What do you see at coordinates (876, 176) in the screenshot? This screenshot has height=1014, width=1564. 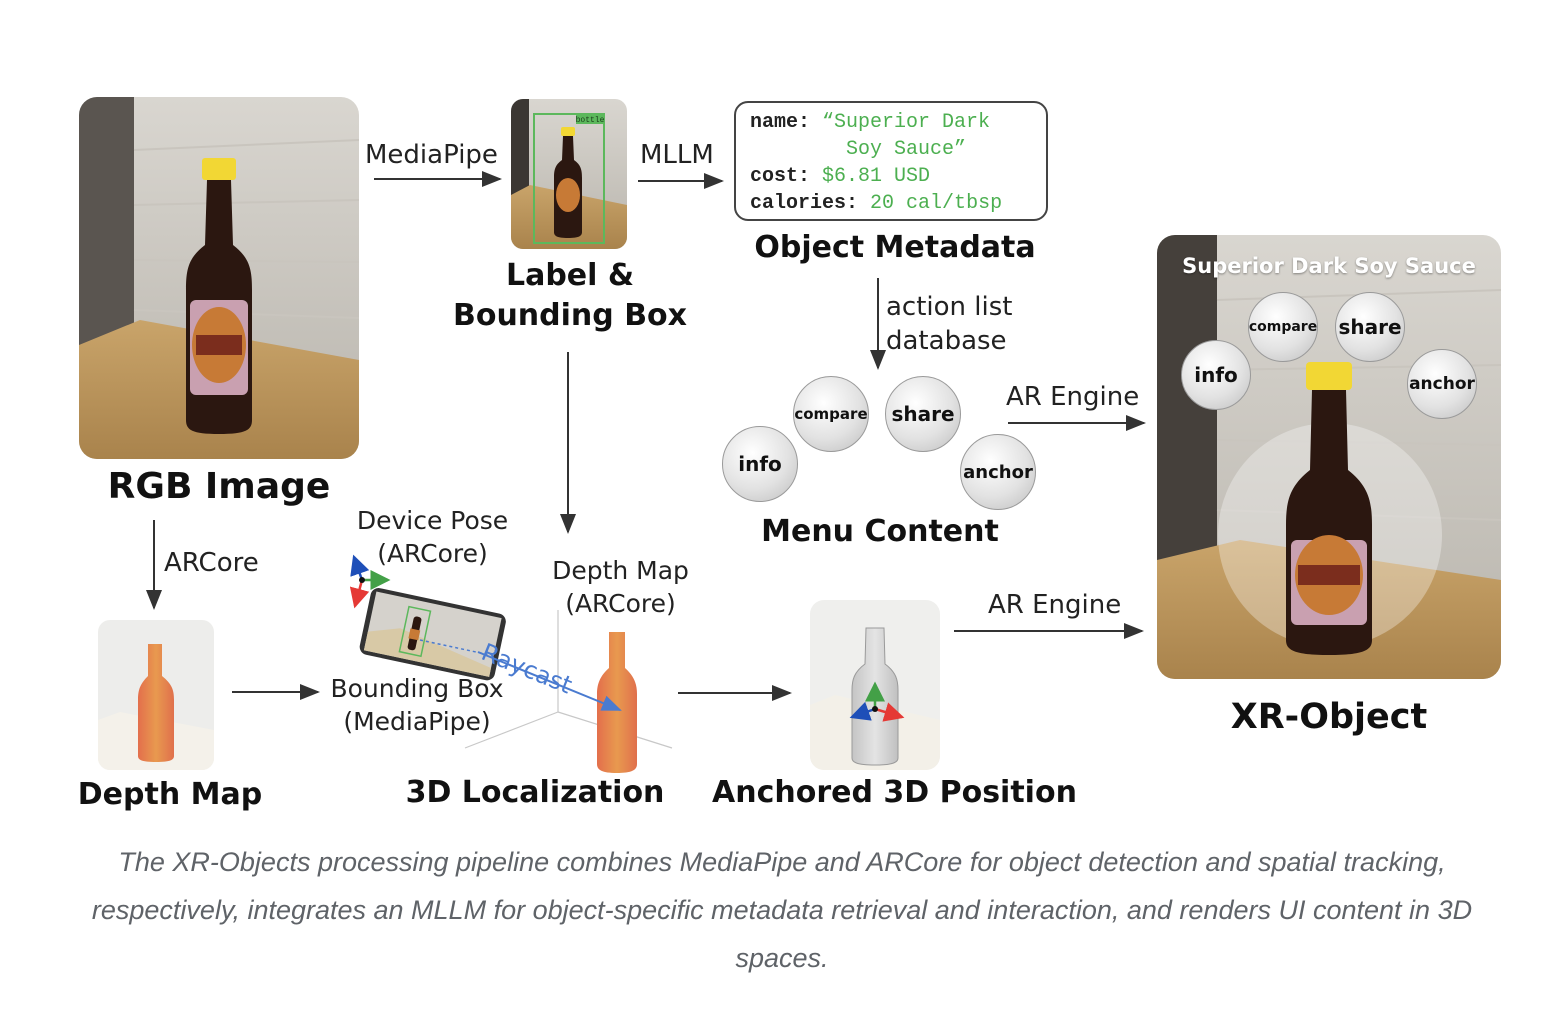 I see `meta-cost-value: $6.81 USD` at bounding box center [876, 176].